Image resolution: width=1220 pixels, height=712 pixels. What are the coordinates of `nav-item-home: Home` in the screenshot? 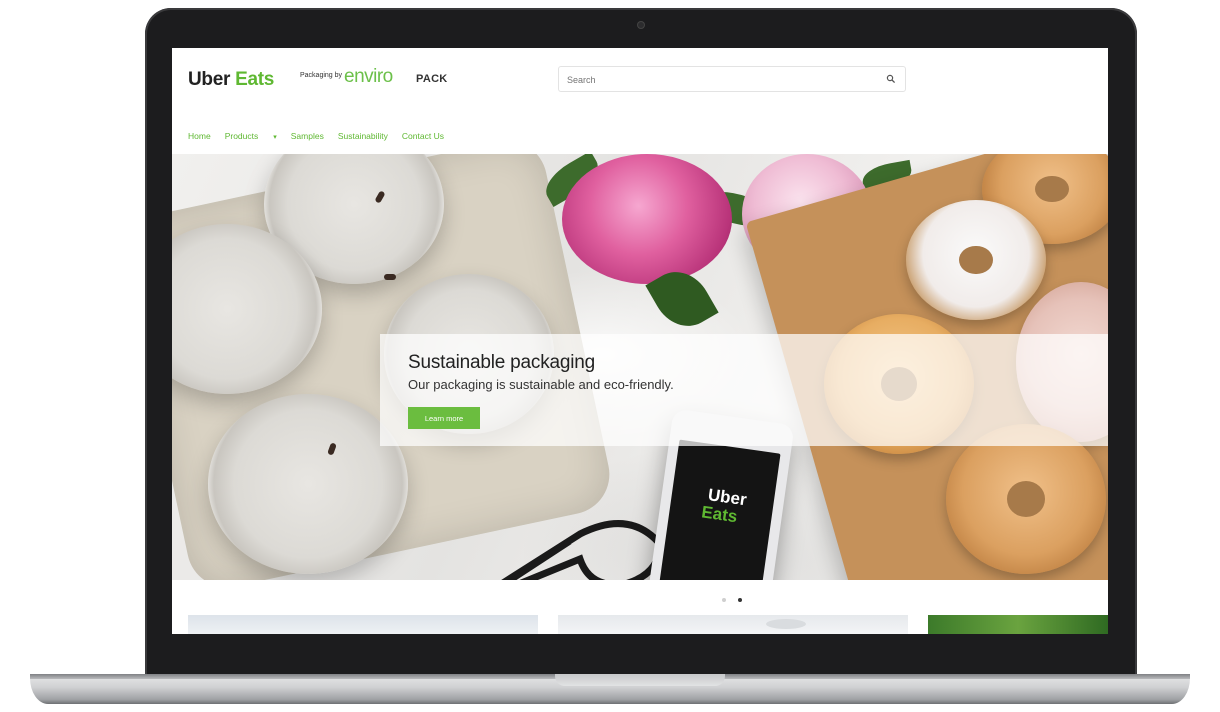 It's located at (199, 136).